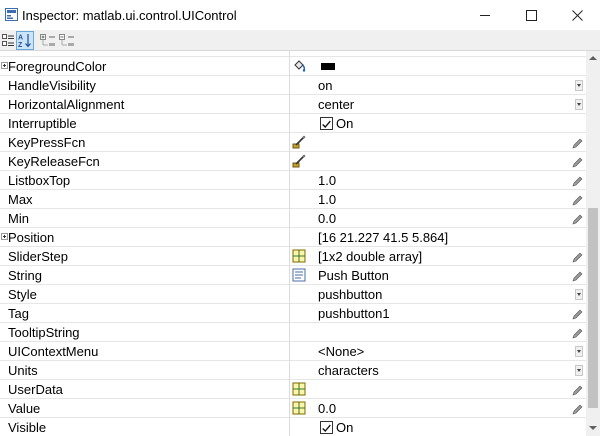 This screenshot has height=436, width=600. I want to click on property-name: Min, so click(18, 218).